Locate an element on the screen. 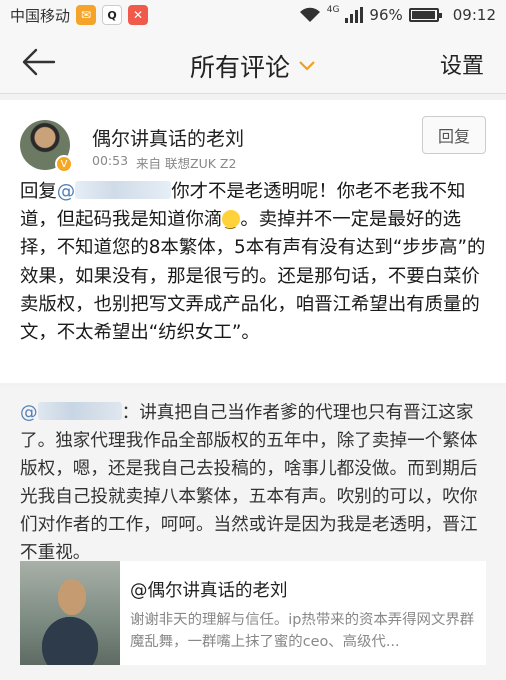  network-type-label: 4G is located at coordinates (333, 9).